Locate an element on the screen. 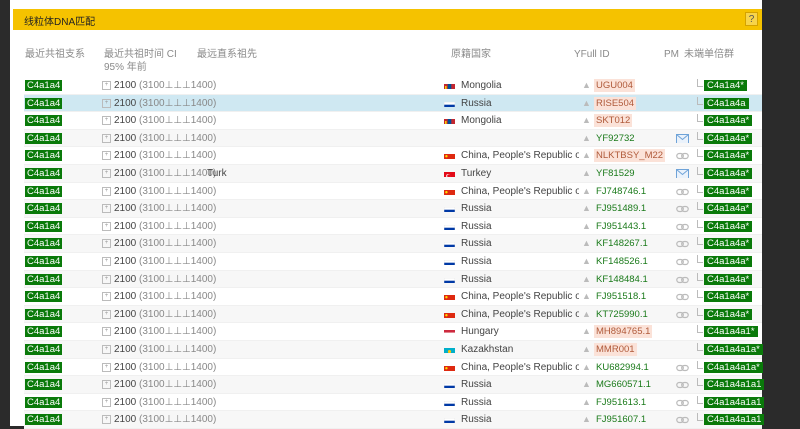 This screenshot has width=800, height=429. col-header-pm: PM is located at coordinates (671, 54).